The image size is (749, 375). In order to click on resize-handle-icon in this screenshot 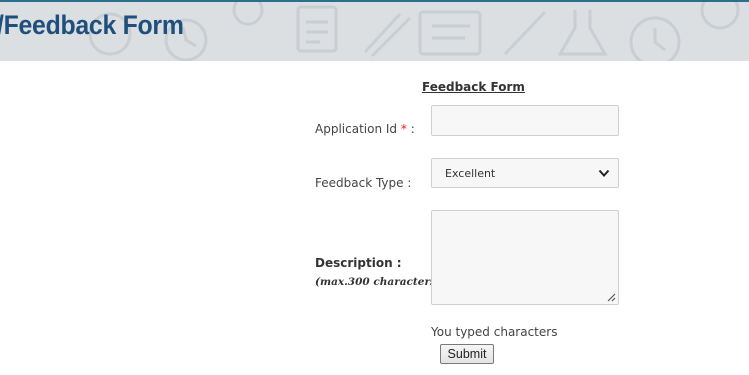, I will do `click(611, 297)`.